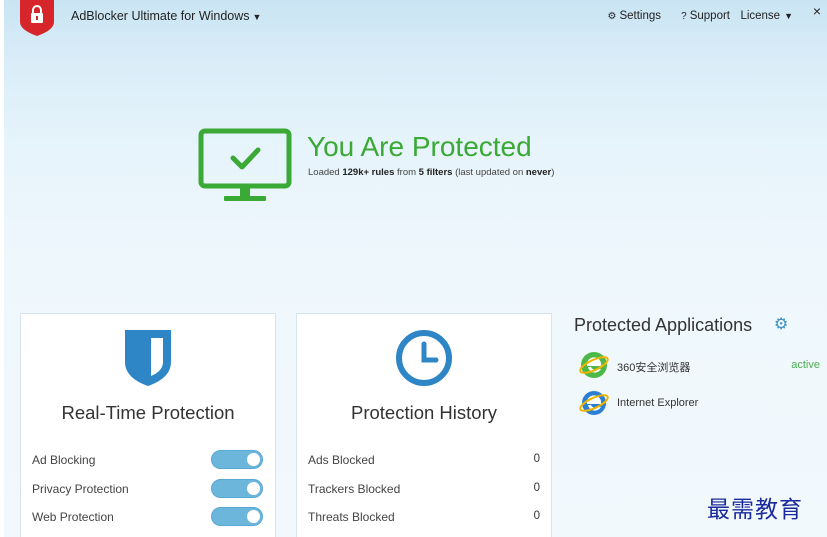 This screenshot has width=827, height=537. Describe the element at coordinates (148, 358) in the screenshot. I see `shield-icon` at that location.